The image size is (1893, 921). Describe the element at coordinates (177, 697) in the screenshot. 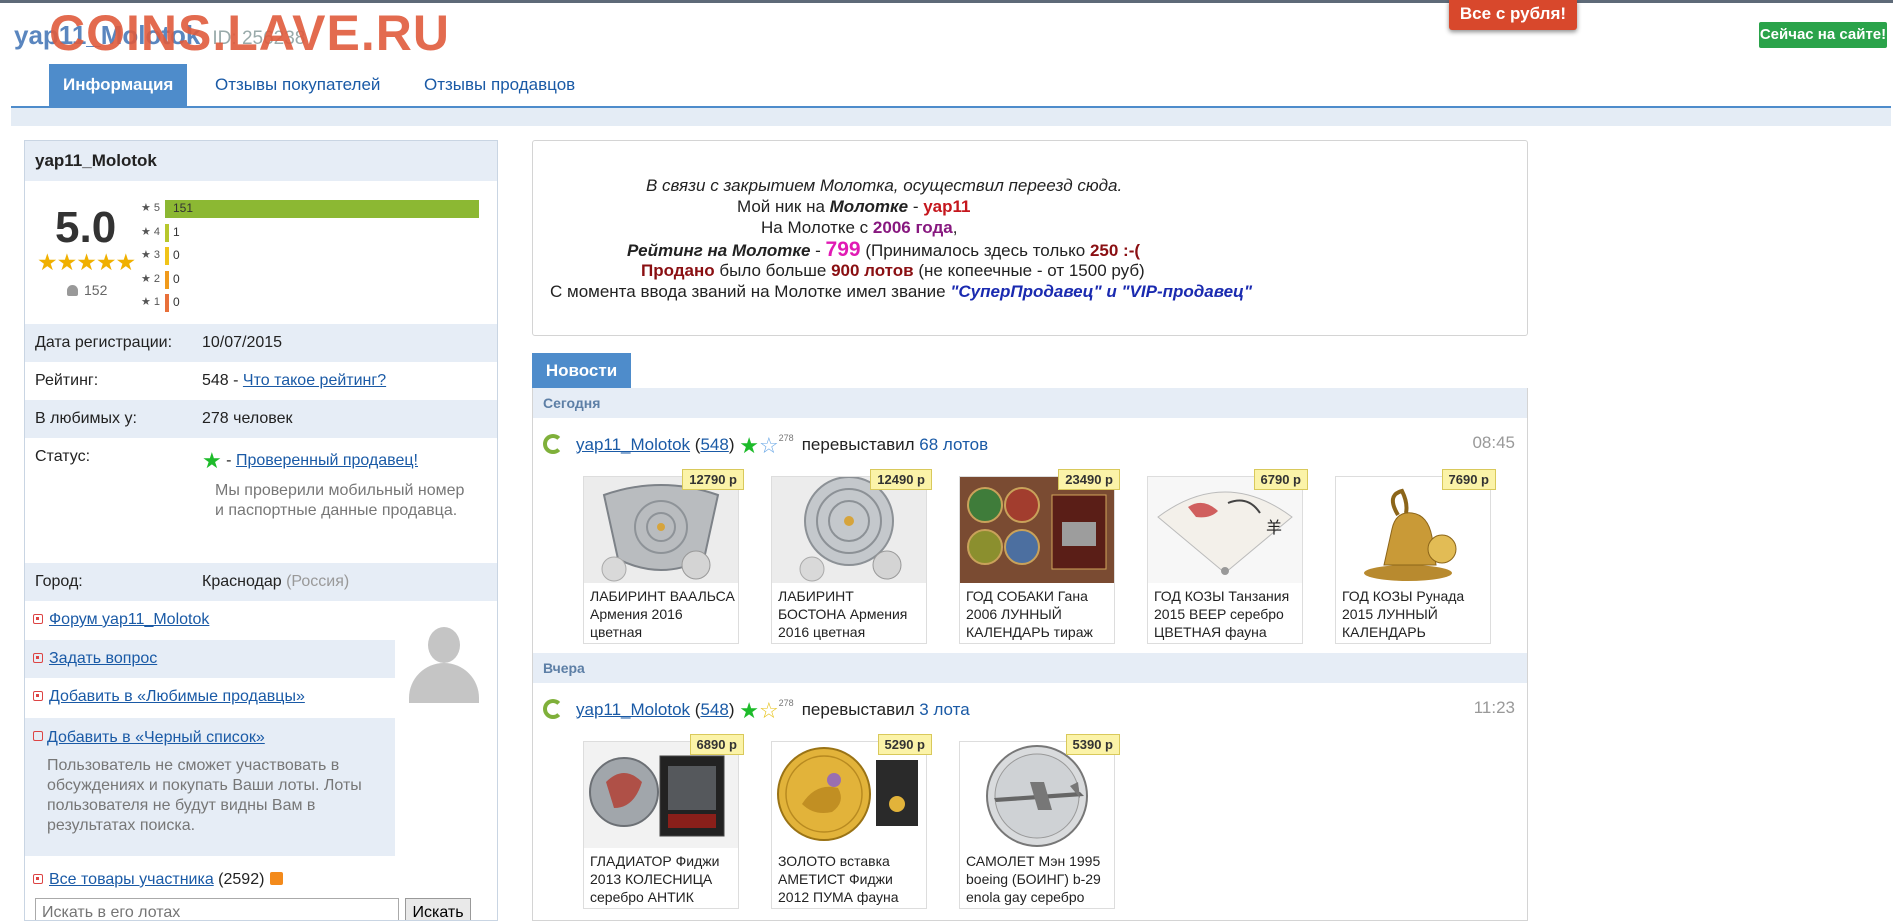

I see `add-favorite-seller-link: Добавить в «Любимые продавцы»` at that location.